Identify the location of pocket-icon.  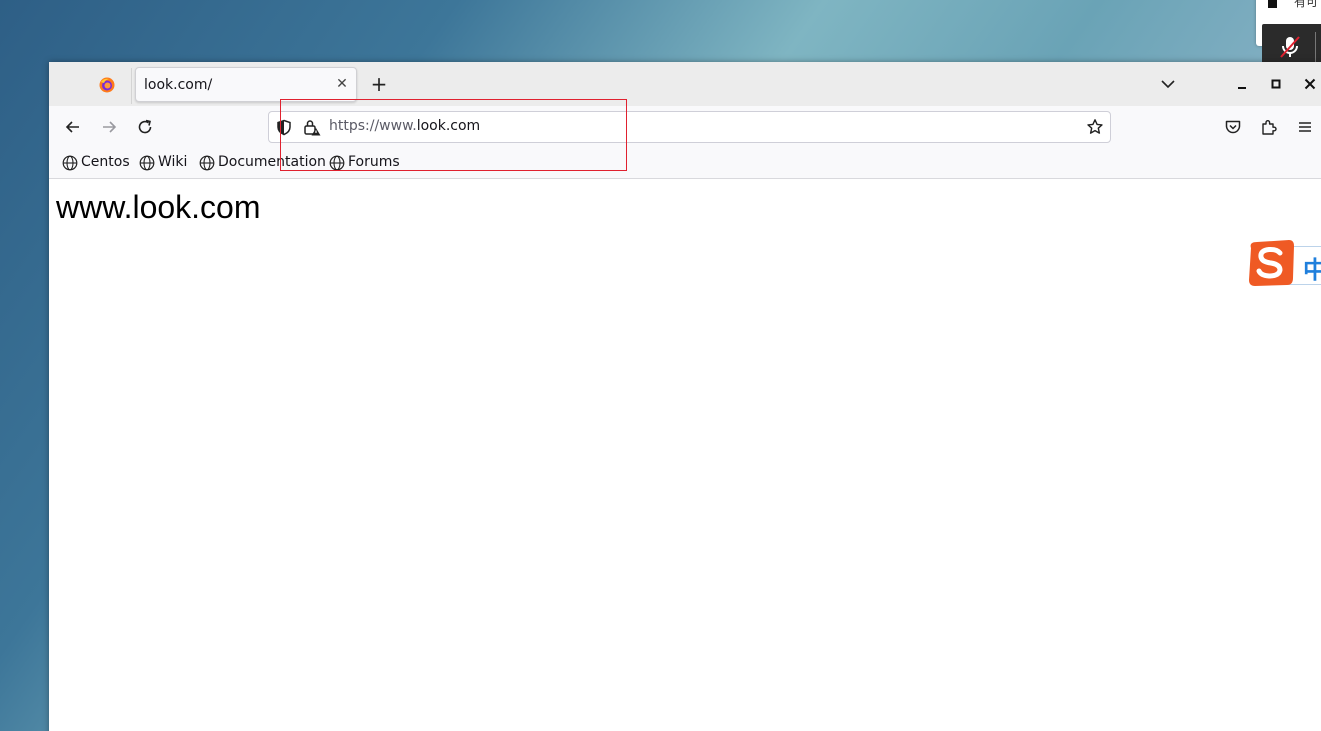
(1233, 127).